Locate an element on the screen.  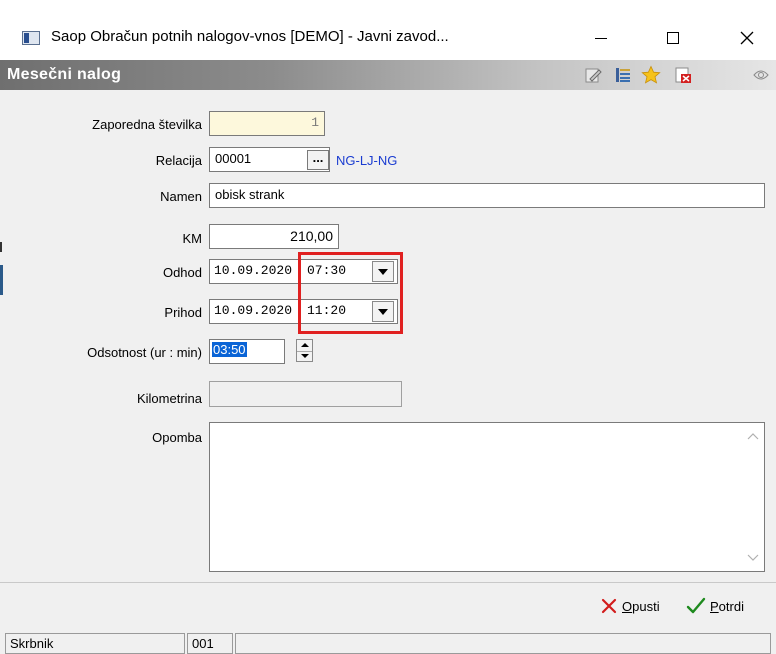
edit-icon is located at coordinates (593, 75).